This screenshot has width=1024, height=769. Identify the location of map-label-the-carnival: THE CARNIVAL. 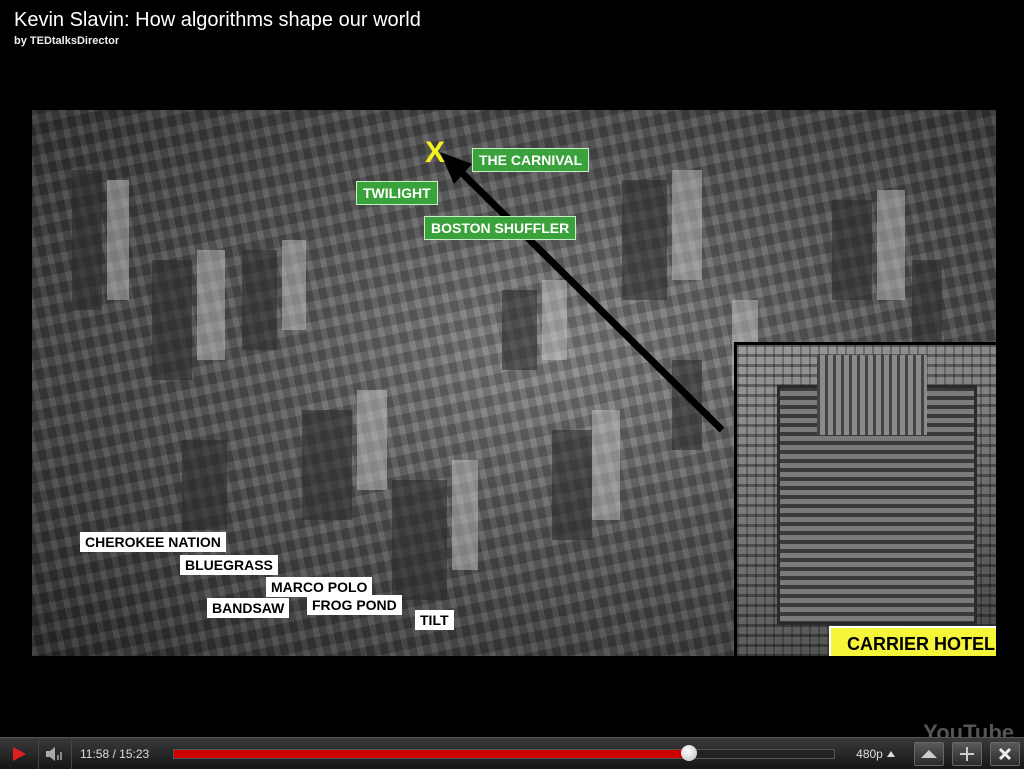
(531, 160).